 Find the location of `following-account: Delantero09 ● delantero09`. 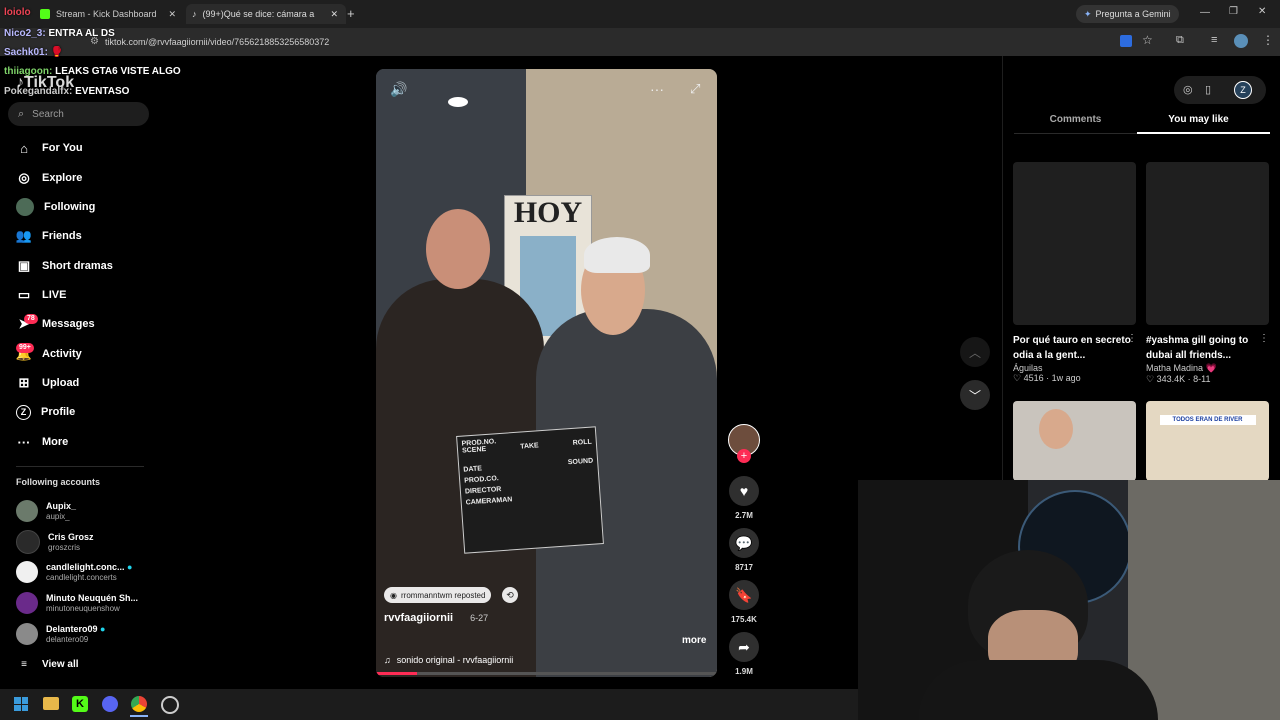

following-account: Delantero09 ● delantero09 is located at coordinates (60, 634).